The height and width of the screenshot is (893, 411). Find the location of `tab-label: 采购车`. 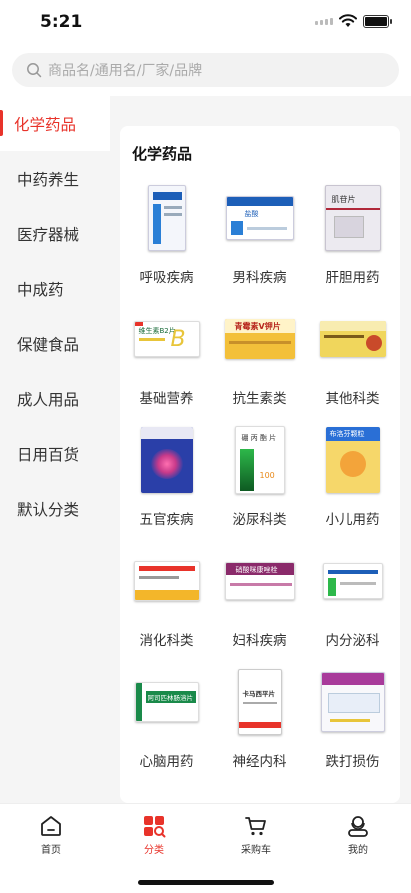

tab-label: 采购车 is located at coordinates (256, 850).